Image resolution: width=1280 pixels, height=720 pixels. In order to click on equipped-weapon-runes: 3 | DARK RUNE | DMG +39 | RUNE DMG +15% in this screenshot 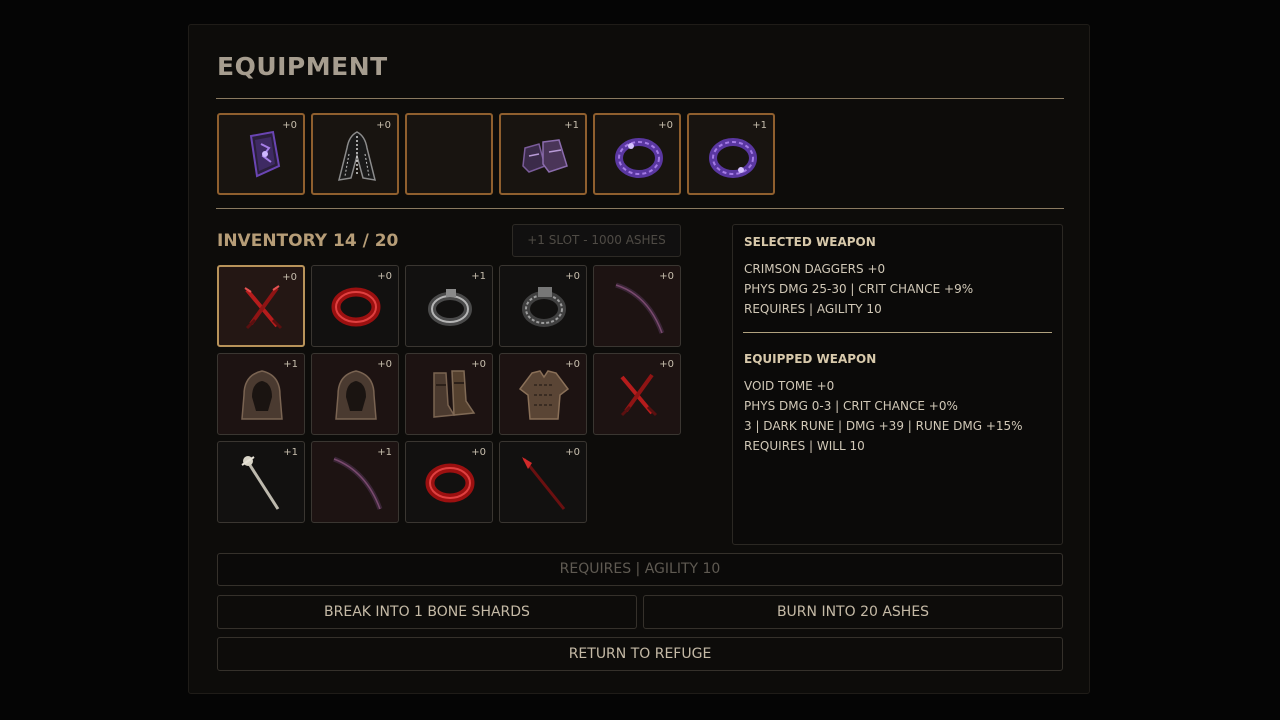, I will do `click(883, 426)`.